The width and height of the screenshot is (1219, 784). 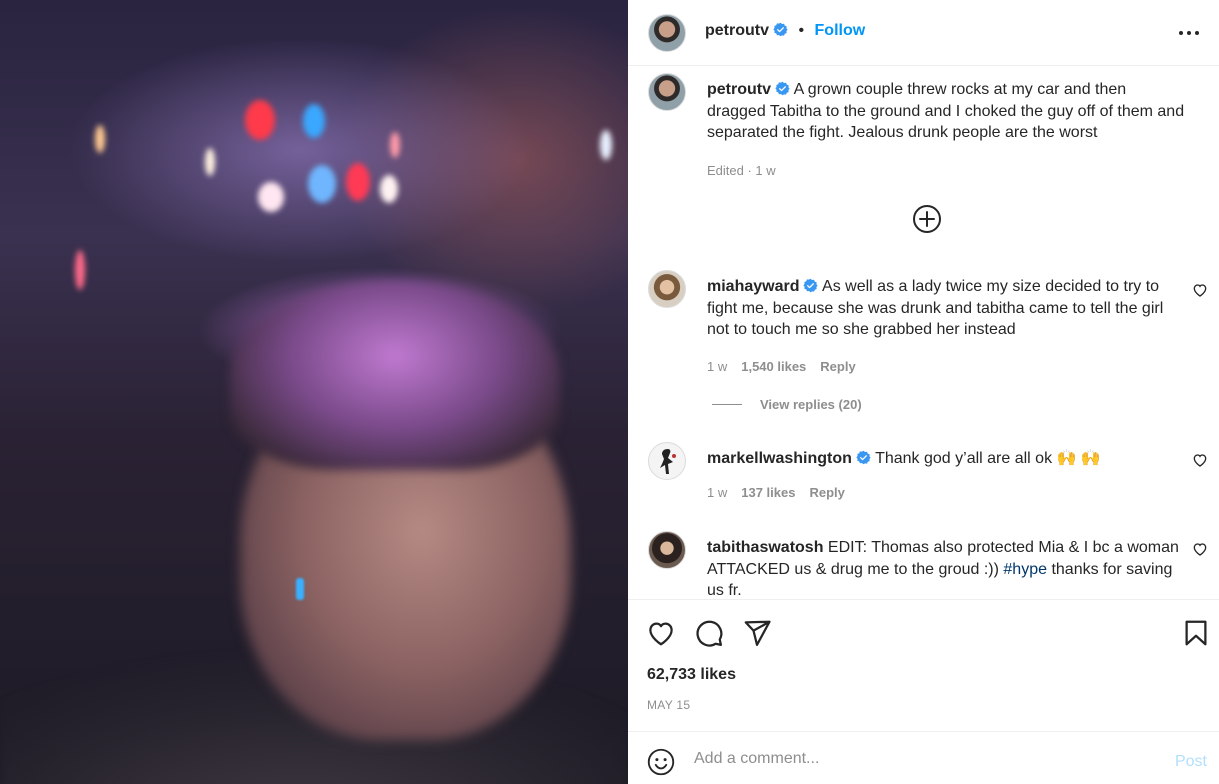 I want to click on bookmark-icon, so click(x=1196, y=633).